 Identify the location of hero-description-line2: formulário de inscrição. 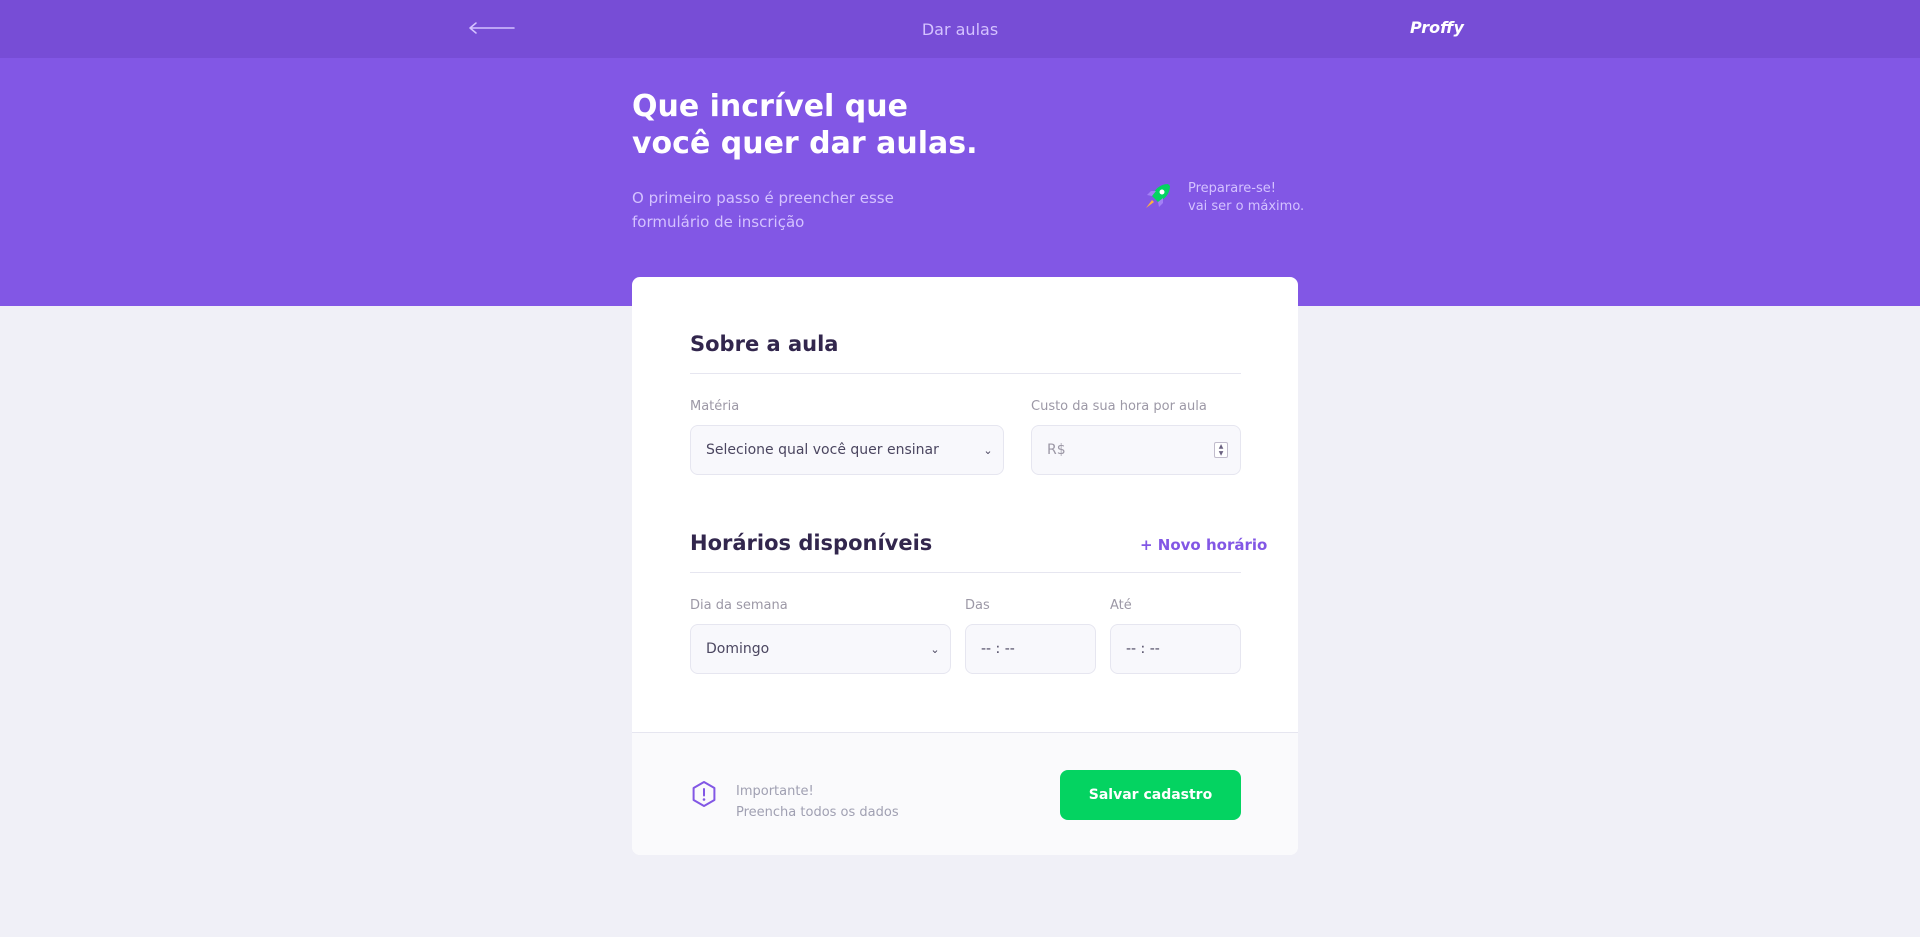
(718, 222).